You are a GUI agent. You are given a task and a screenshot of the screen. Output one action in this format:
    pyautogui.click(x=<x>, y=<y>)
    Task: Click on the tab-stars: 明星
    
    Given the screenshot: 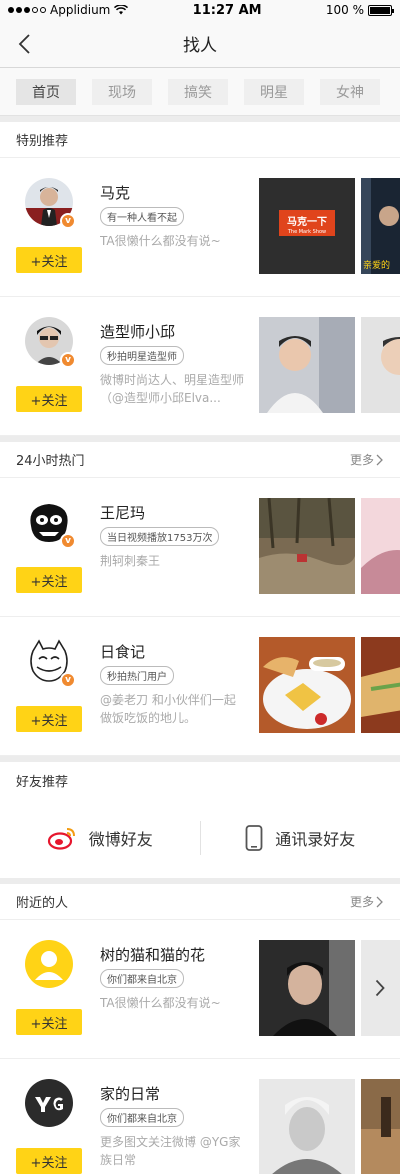 What is the action you would take?
    pyautogui.click(x=274, y=91)
    